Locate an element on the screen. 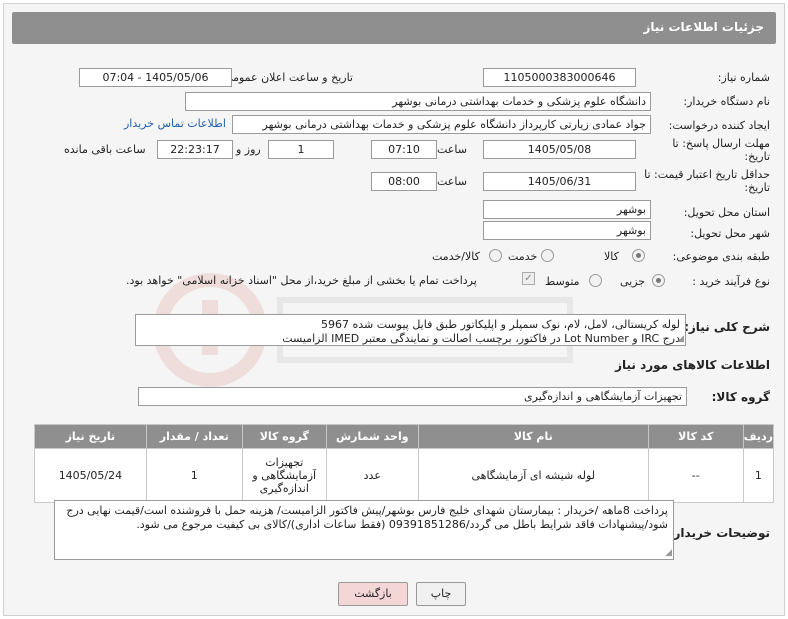  treasury-payment-checkbox: ✓ is located at coordinates (528, 278).